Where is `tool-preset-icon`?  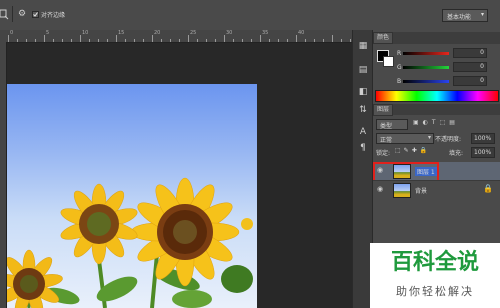
tool-preset-icon is located at coordinates (5, 14).